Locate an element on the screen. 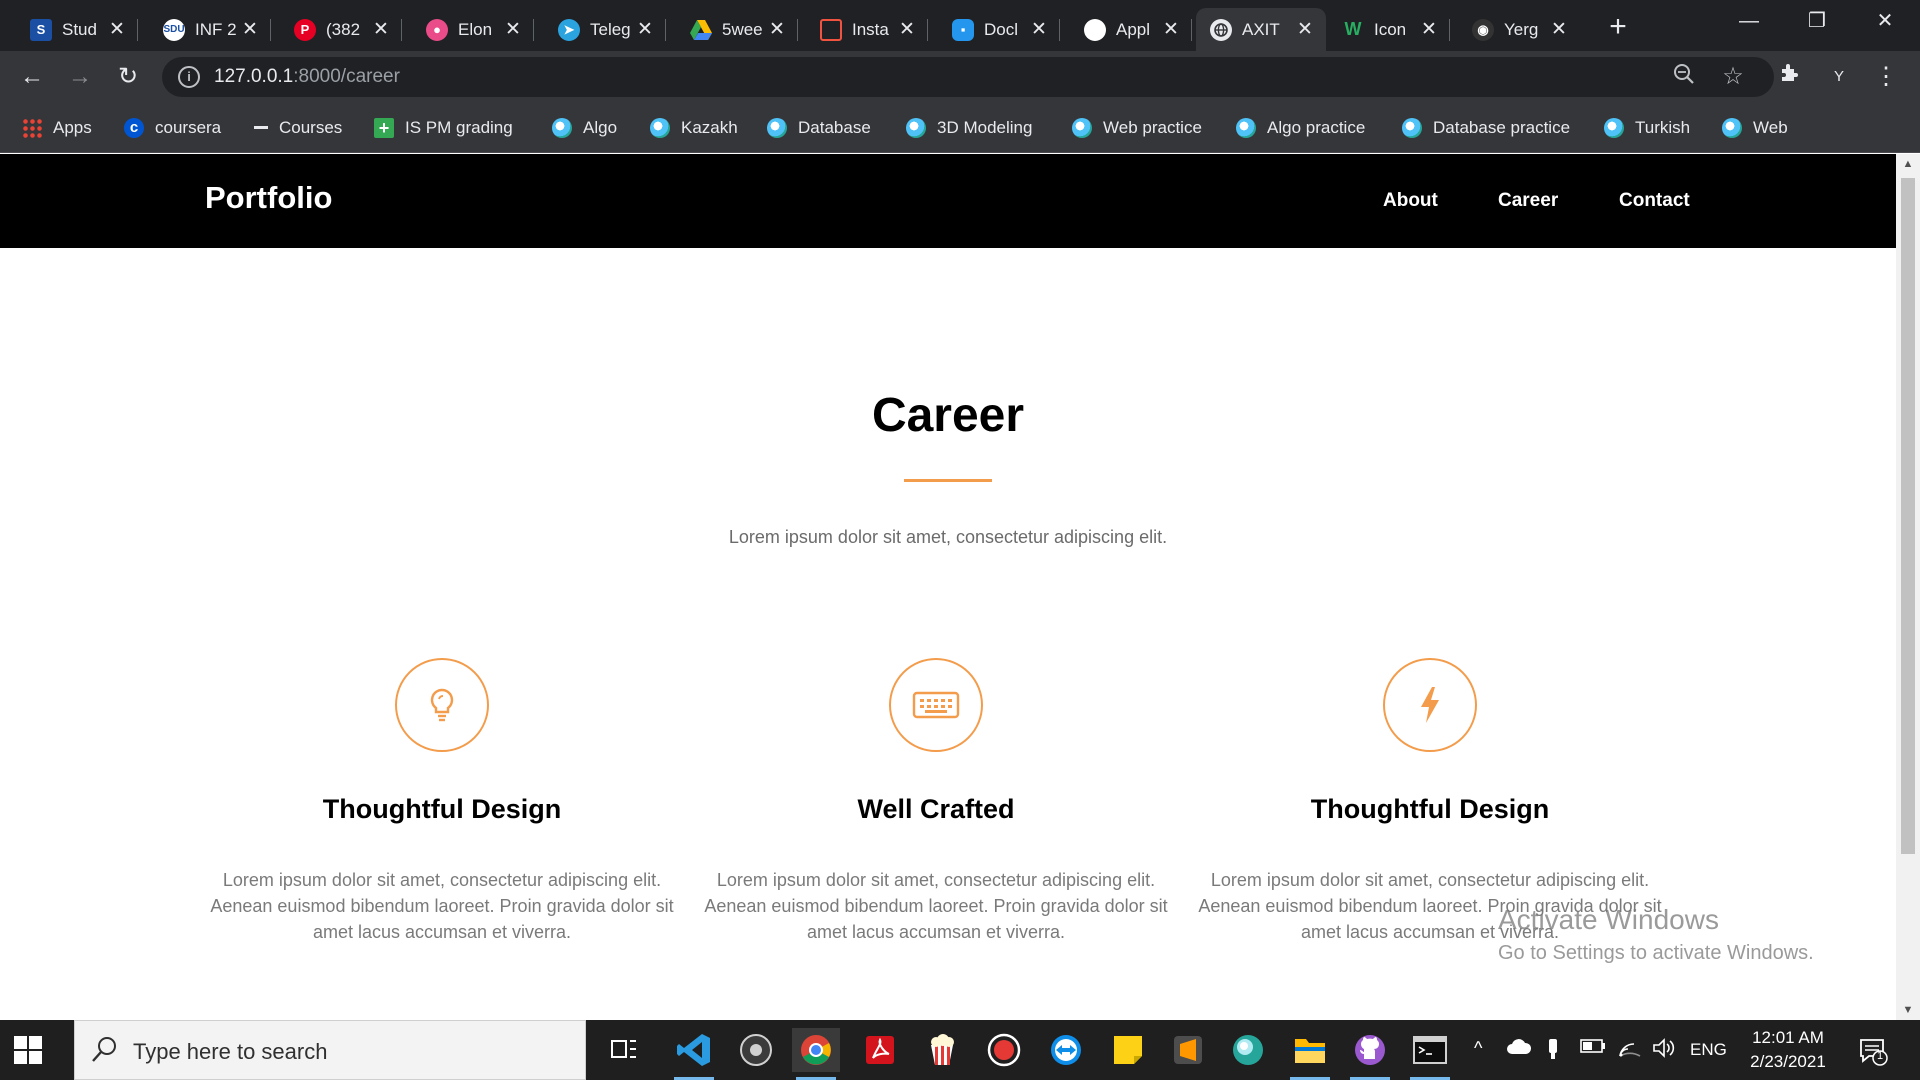 Image resolution: width=1920 pixels, height=1080 pixels. keyboard-icon is located at coordinates (936, 705).